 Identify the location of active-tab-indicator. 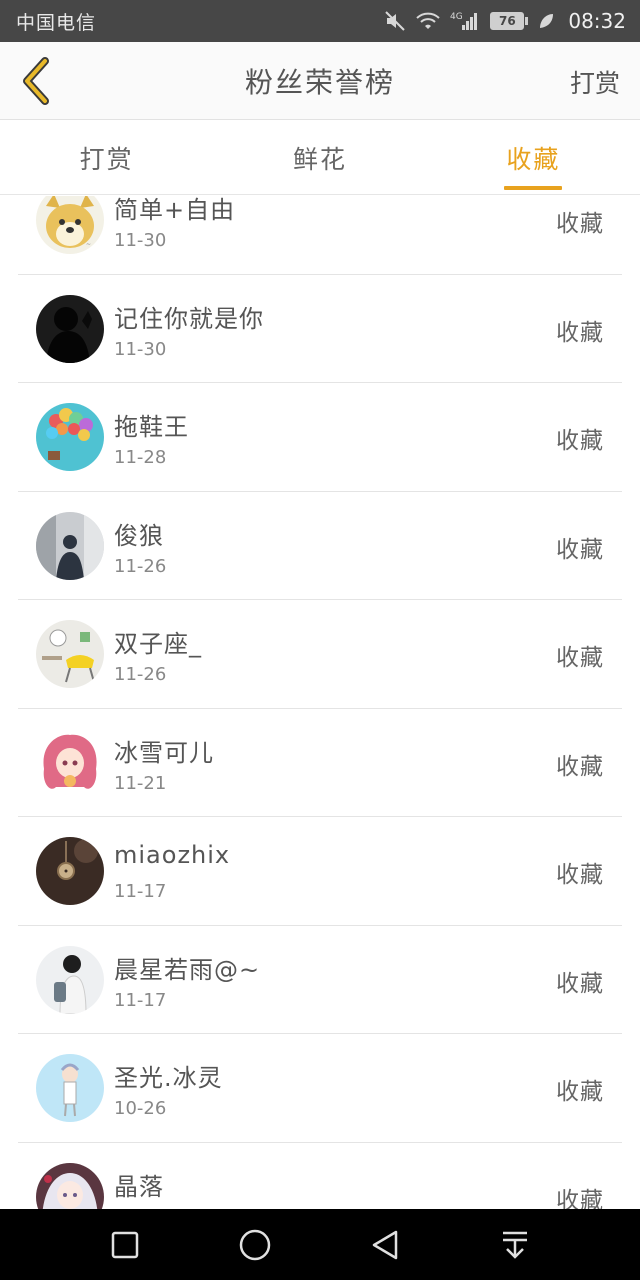
(533, 188).